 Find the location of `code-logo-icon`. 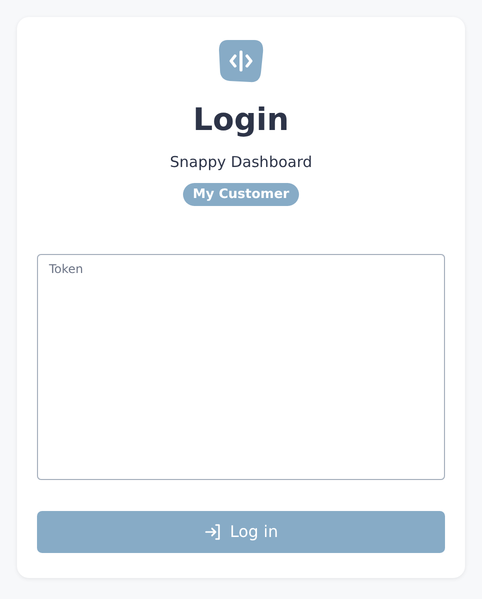

code-logo-icon is located at coordinates (241, 61).